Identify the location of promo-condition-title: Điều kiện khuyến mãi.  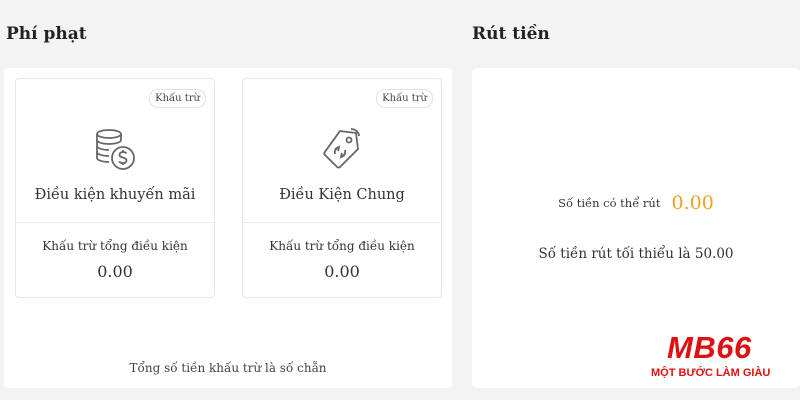
(115, 195).